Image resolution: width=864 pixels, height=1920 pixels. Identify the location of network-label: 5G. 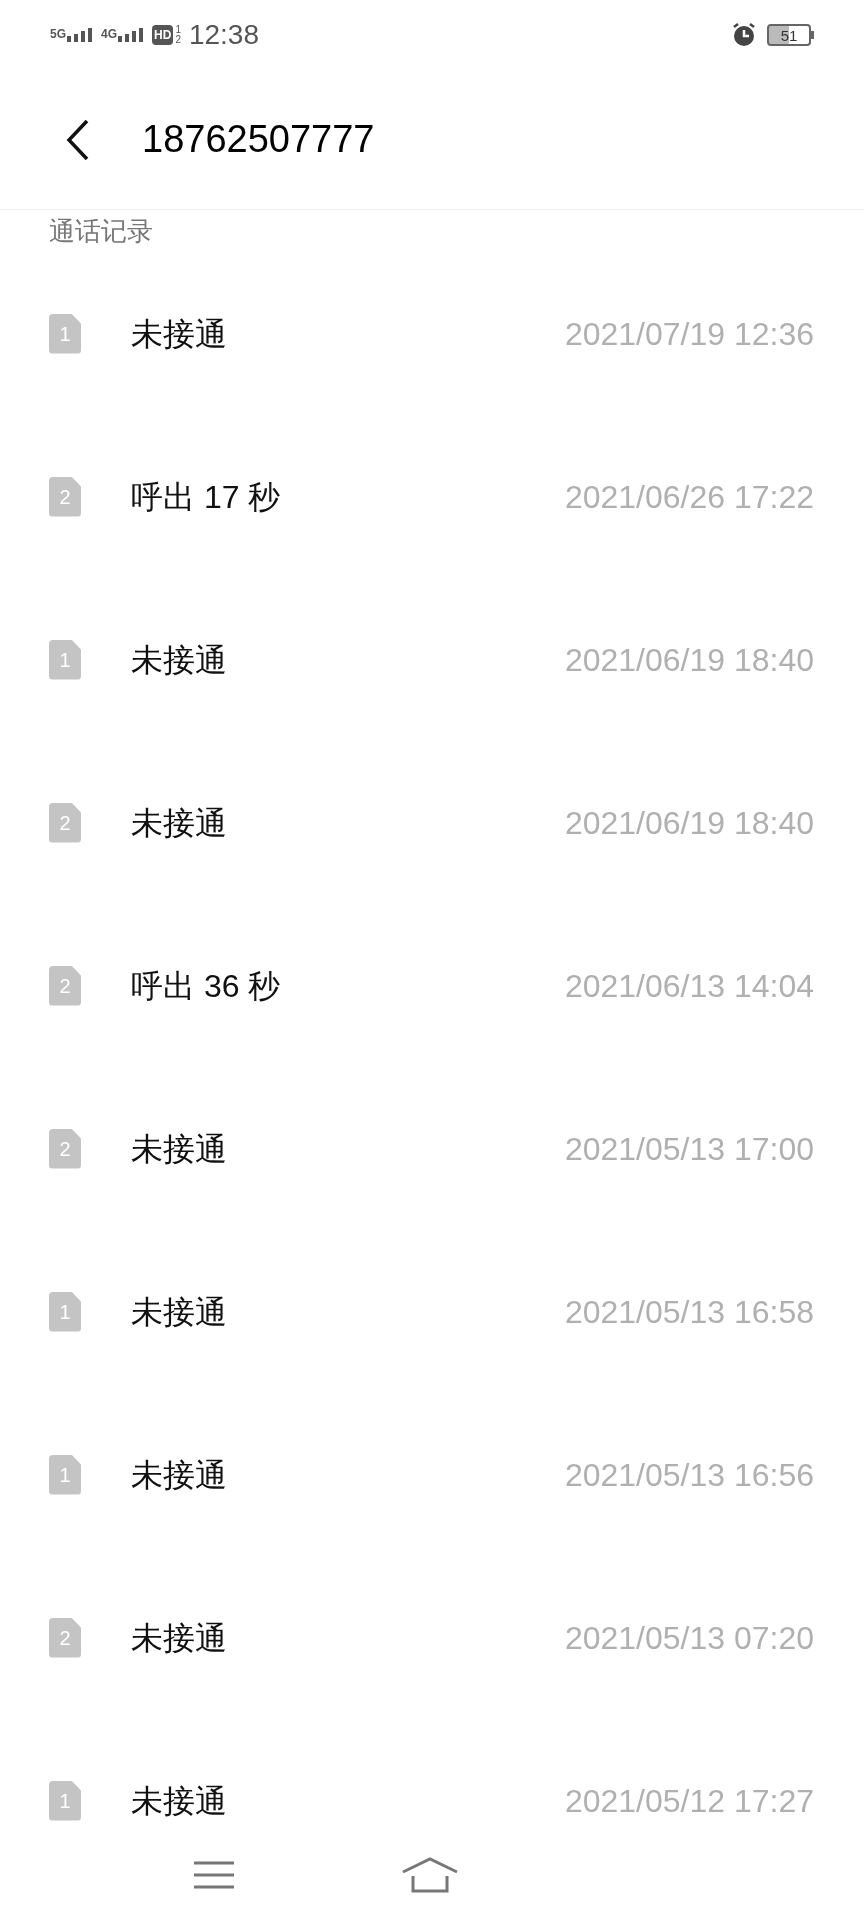
(58, 34).